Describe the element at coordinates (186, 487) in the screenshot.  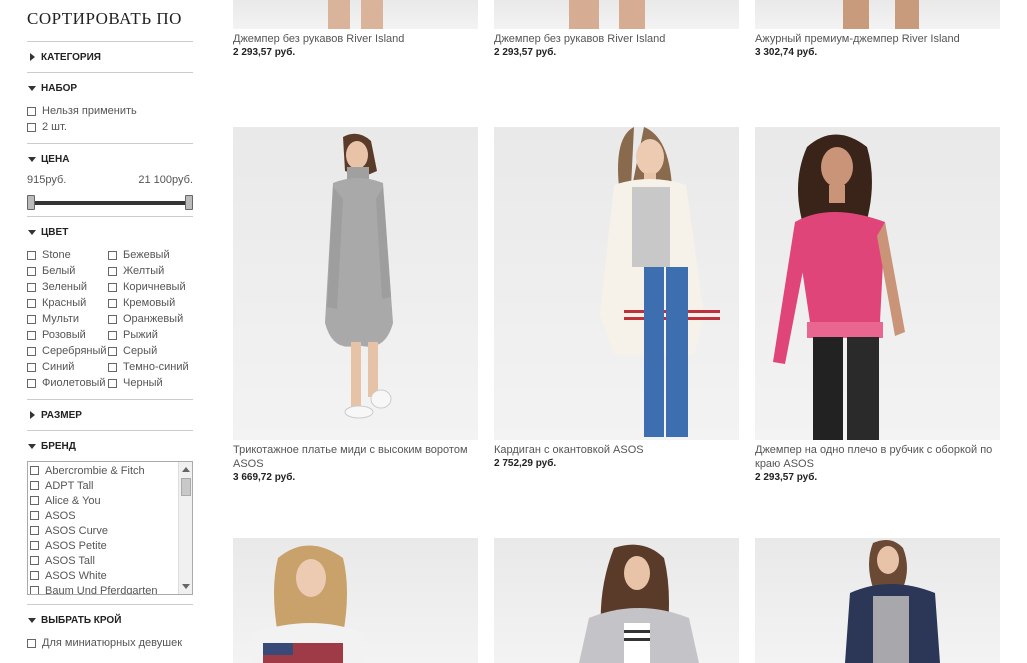
I see `scroll-thumb` at that location.